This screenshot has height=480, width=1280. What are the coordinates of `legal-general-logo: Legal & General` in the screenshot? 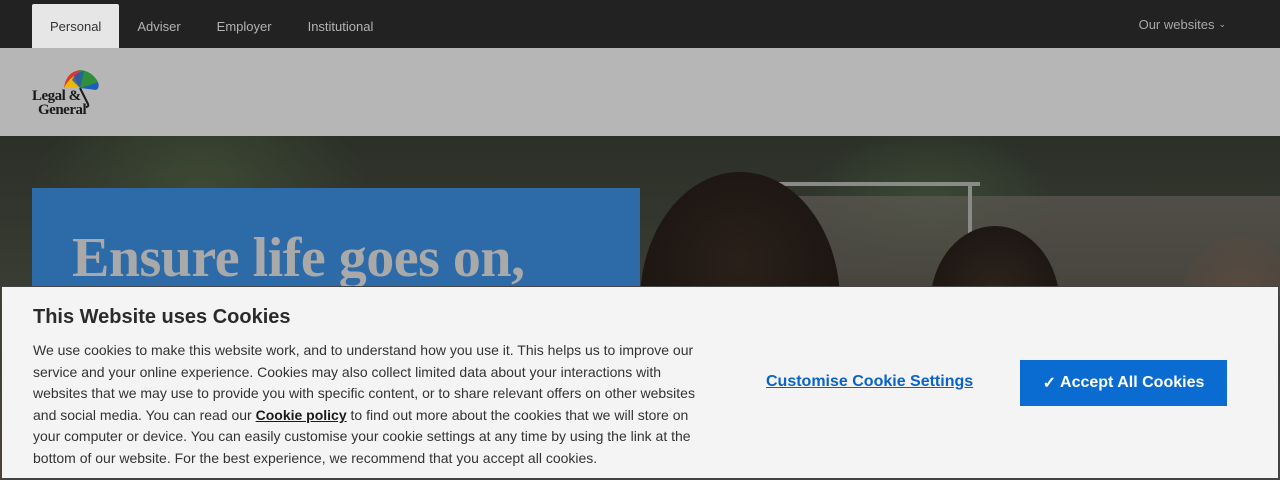 It's located at (67, 92).